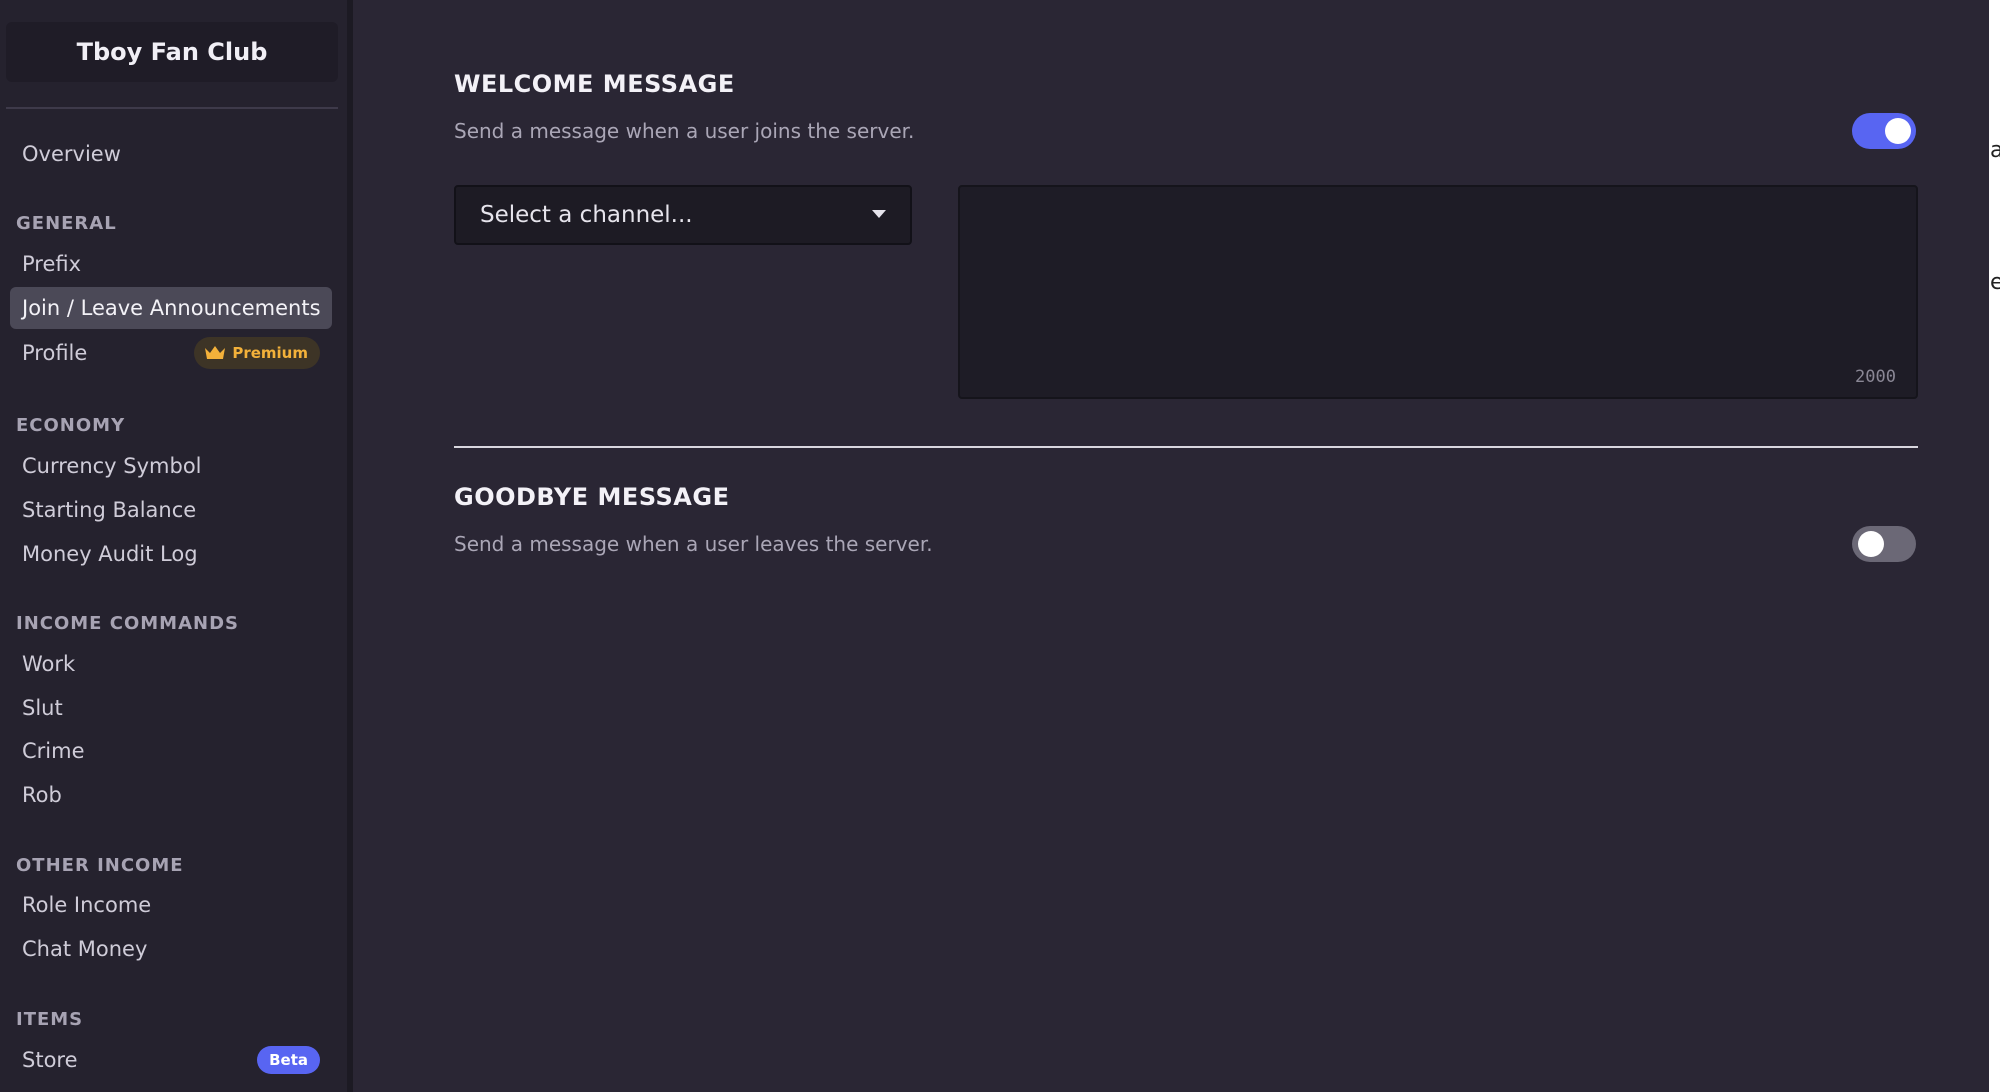 The width and height of the screenshot is (2000, 1092). I want to click on edge-text-fragment: a, so click(1995, 150).